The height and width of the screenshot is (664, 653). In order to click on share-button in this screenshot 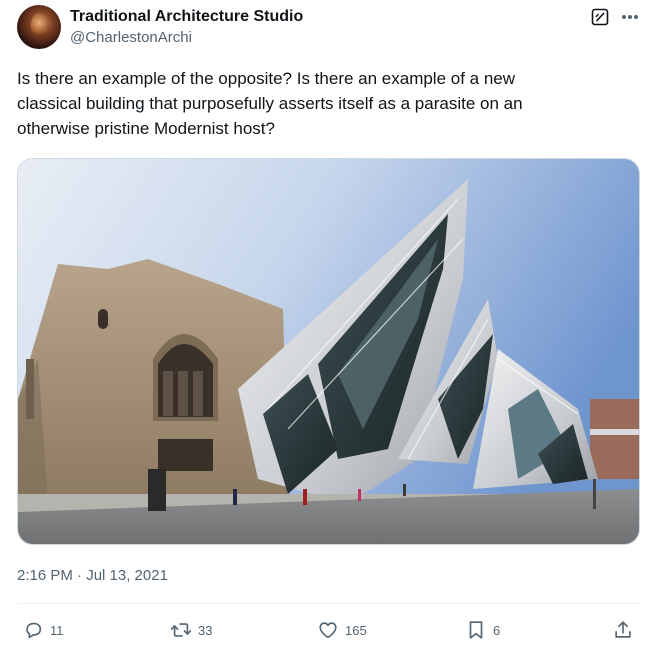, I will do `click(623, 630)`.